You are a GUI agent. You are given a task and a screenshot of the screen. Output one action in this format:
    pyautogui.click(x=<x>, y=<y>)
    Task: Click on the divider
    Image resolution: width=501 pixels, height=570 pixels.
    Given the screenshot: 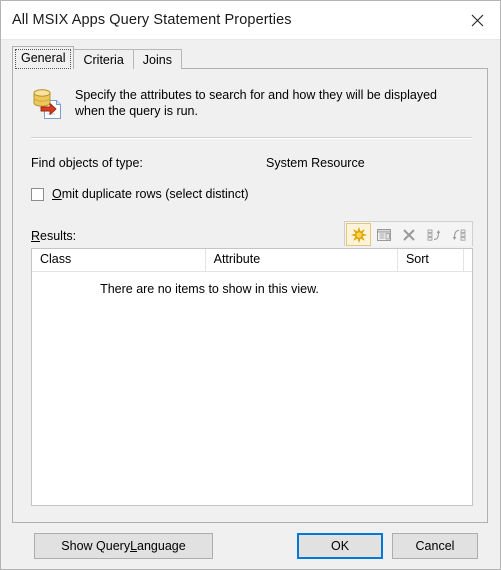 What is the action you would take?
    pyautogui.click(x=251, y=138)
    